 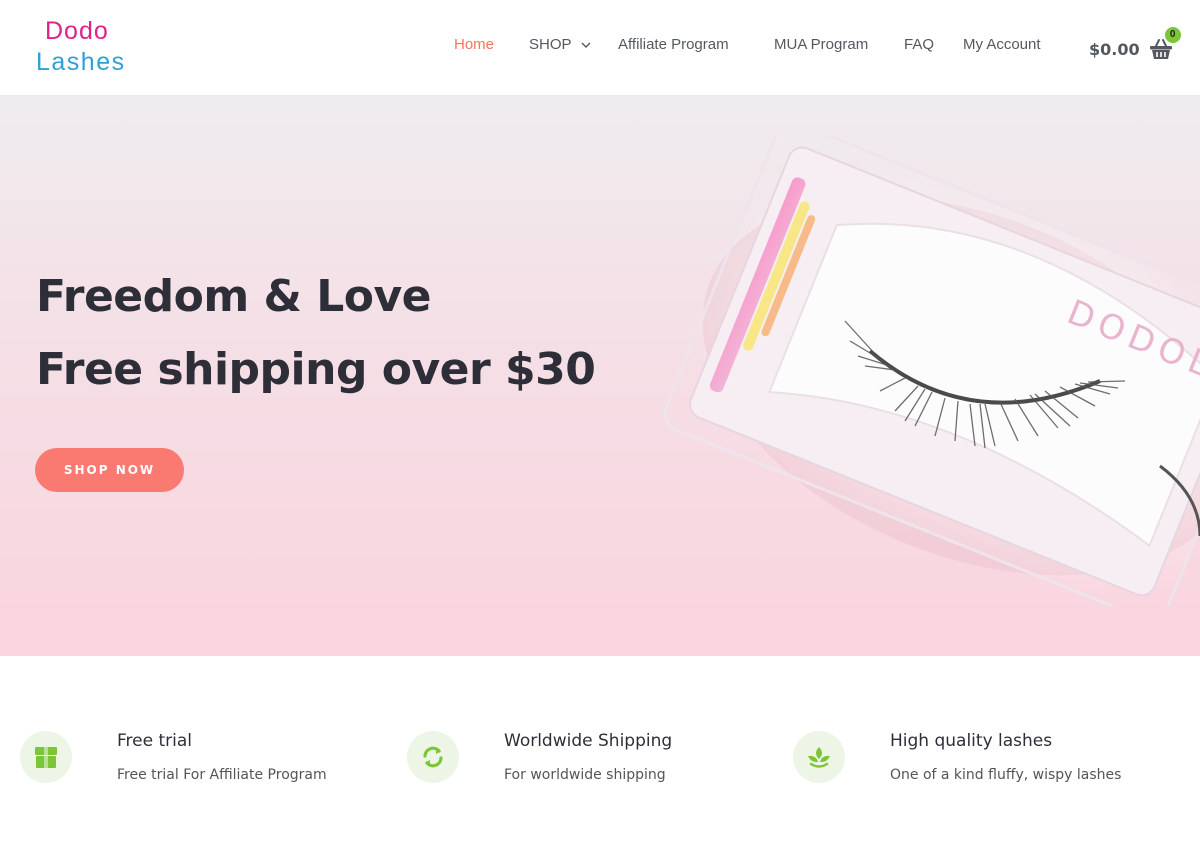 What do you see at coordinates (550, 44) in the screenshot?
I see `nav-shop-label: SHOP` at bounding box center [550, 44].